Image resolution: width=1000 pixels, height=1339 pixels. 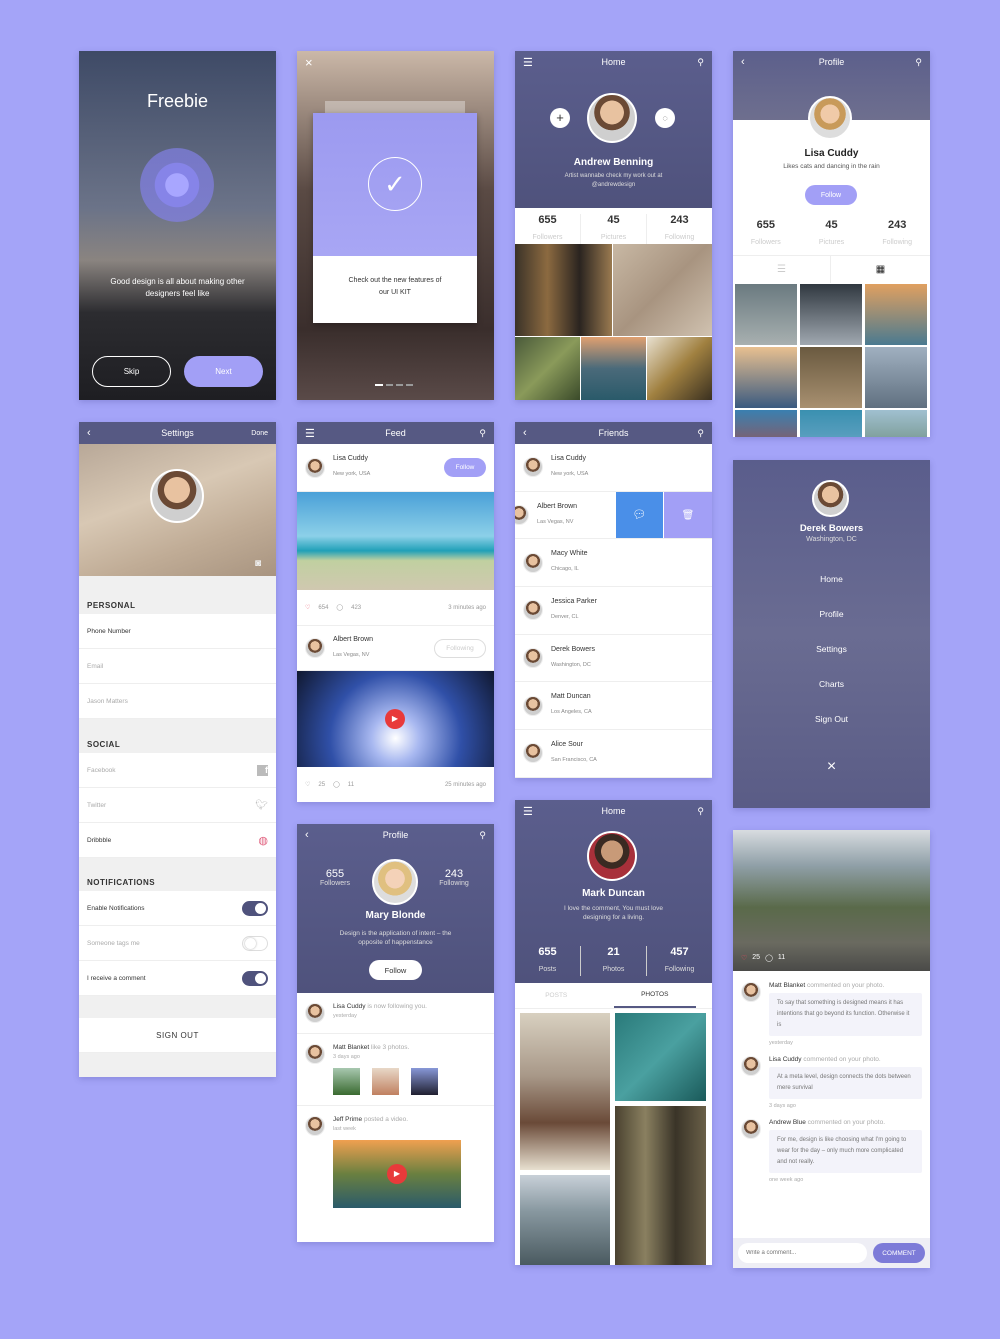 What do you see at coordinates (880, 269) in the screenshot?
I see `grid-view-icon: ▦` at bounding box center [880, 269].